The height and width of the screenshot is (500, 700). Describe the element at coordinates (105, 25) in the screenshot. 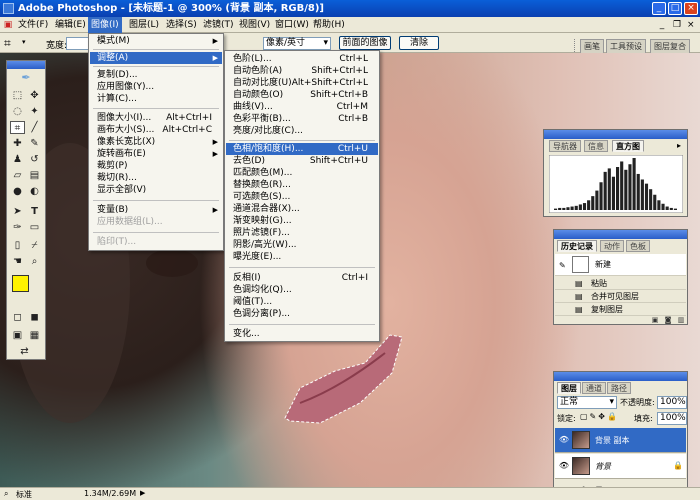

I see `menu-image: 图像(I)` at that location.